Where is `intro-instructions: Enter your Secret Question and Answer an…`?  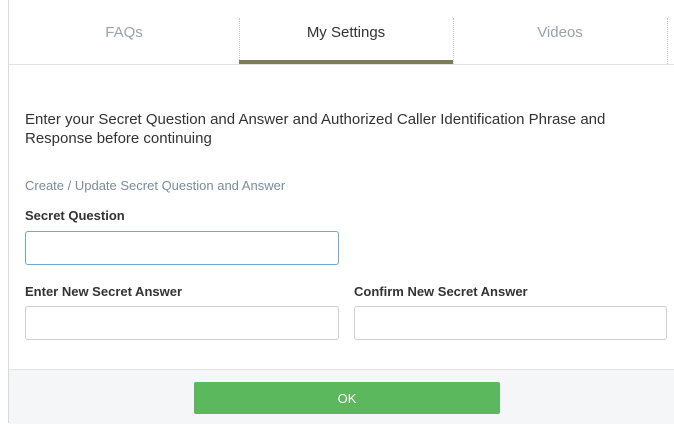
intro-instructions: Enter your Secret Question and Answer an… is located at coordinates (315, 129).